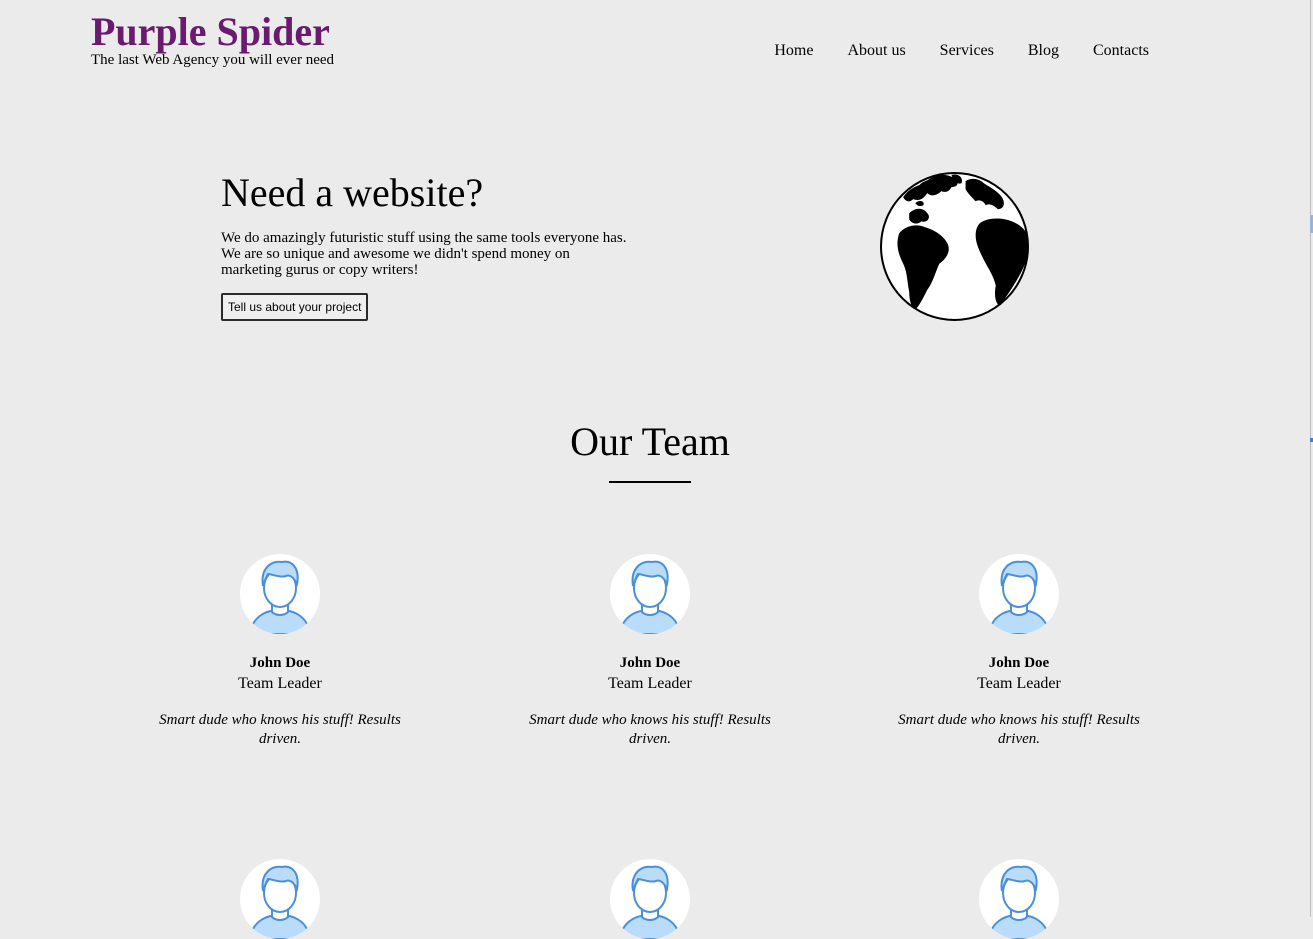 This screenshot has width=1313, height=939. Describe the element at coordinates (967, 51) in the screenshot. I see `nav-link-services: Services` at that location.